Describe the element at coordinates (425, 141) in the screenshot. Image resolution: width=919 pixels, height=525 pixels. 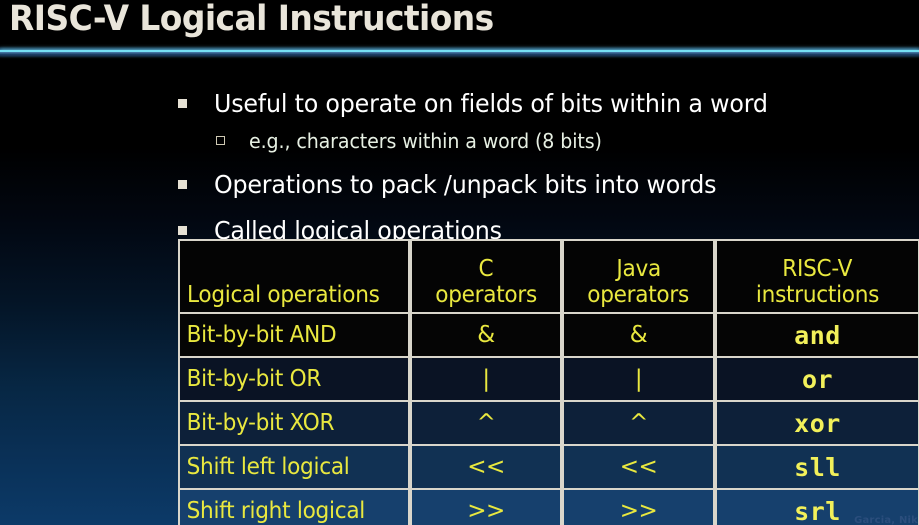
I see `bullet-text-2: e.g., characters within a word (8 bits)` at that location.